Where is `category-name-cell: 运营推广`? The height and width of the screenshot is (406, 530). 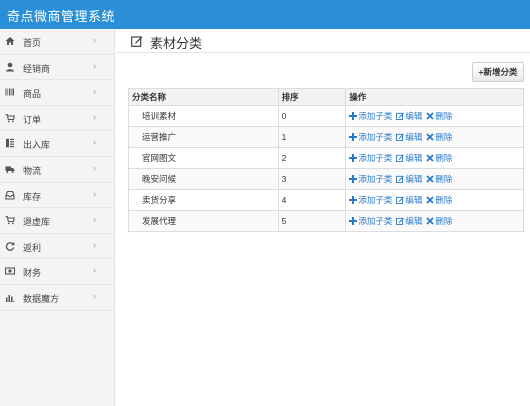
category-name-cell: 运营推广 is located at coordinates (203, 137).